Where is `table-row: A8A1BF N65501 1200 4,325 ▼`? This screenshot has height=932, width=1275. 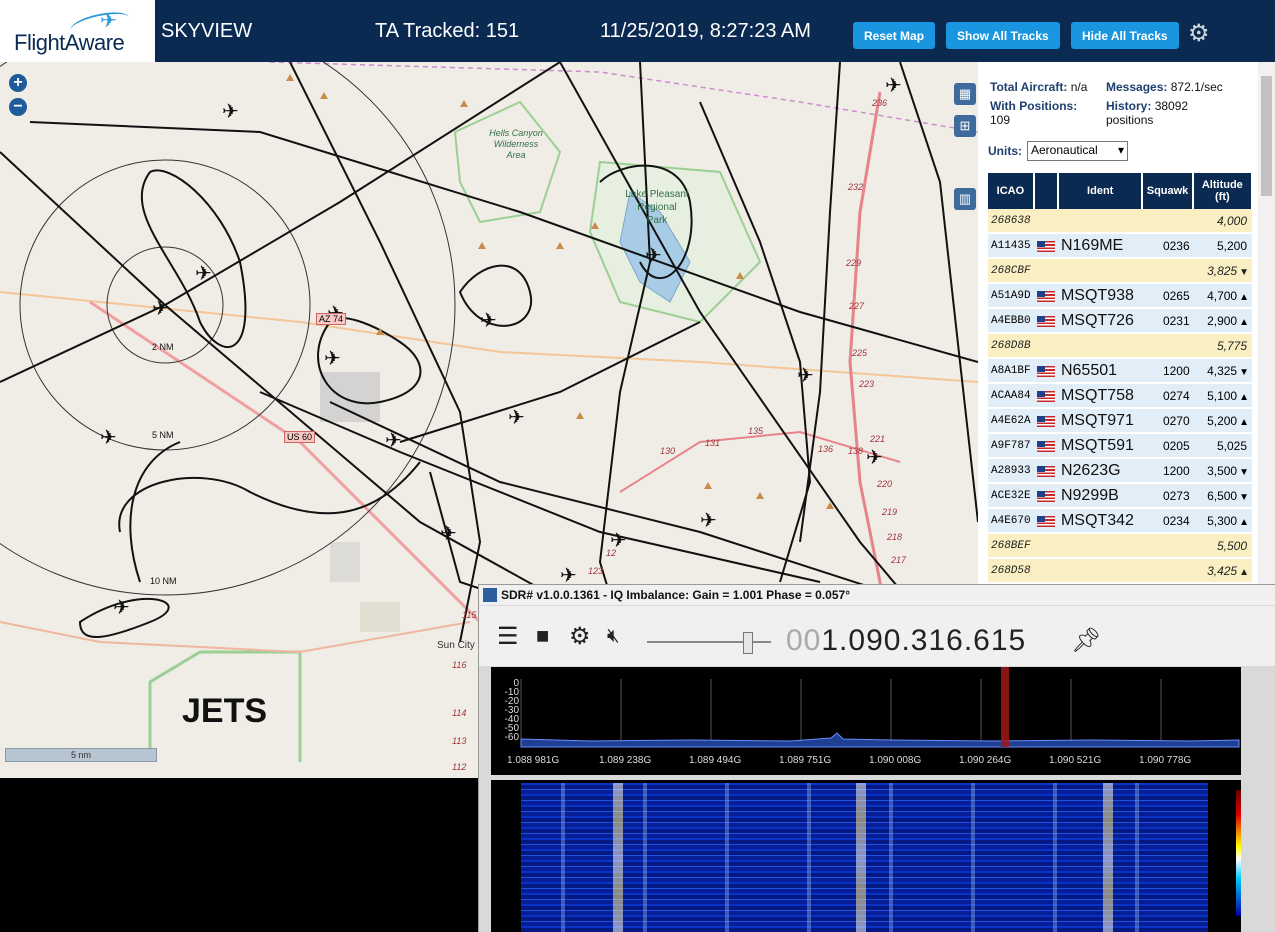
table-row: A8A1BF N65501 1200 4,325 ▼ is located at coordinates (1120, 371).